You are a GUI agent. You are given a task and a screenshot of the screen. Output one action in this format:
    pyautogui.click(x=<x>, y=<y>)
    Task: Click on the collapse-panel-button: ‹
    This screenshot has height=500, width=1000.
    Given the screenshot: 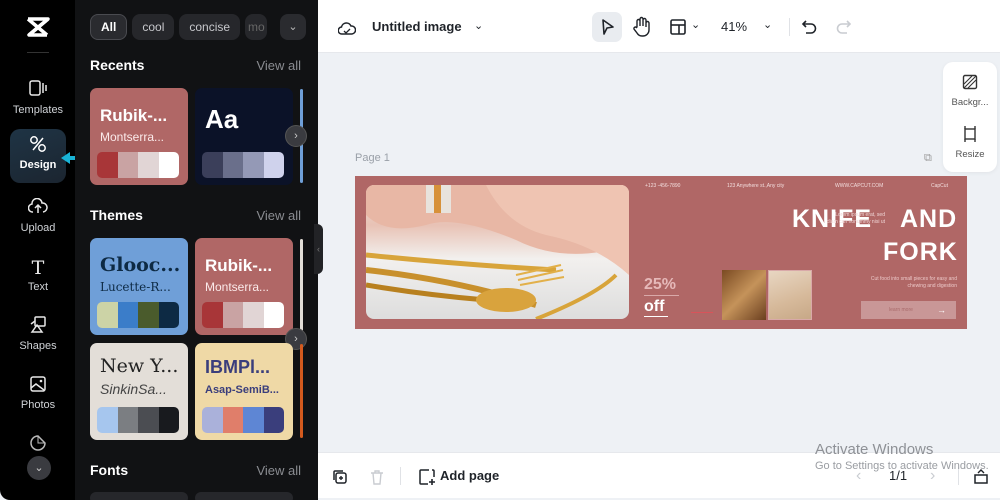 What is the action you would take?
    pyautogui.click(x=318, y=249)
    